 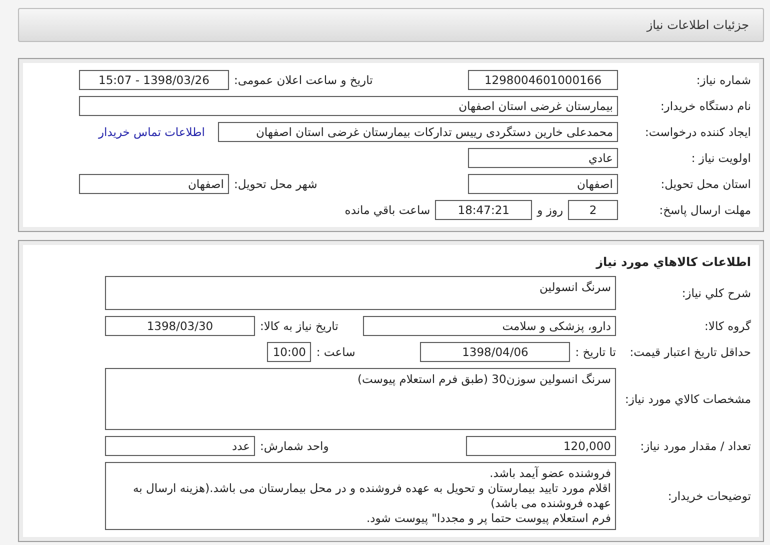 I want to click on field-label: استان محل تحویل:, so click(x=705, y=184).